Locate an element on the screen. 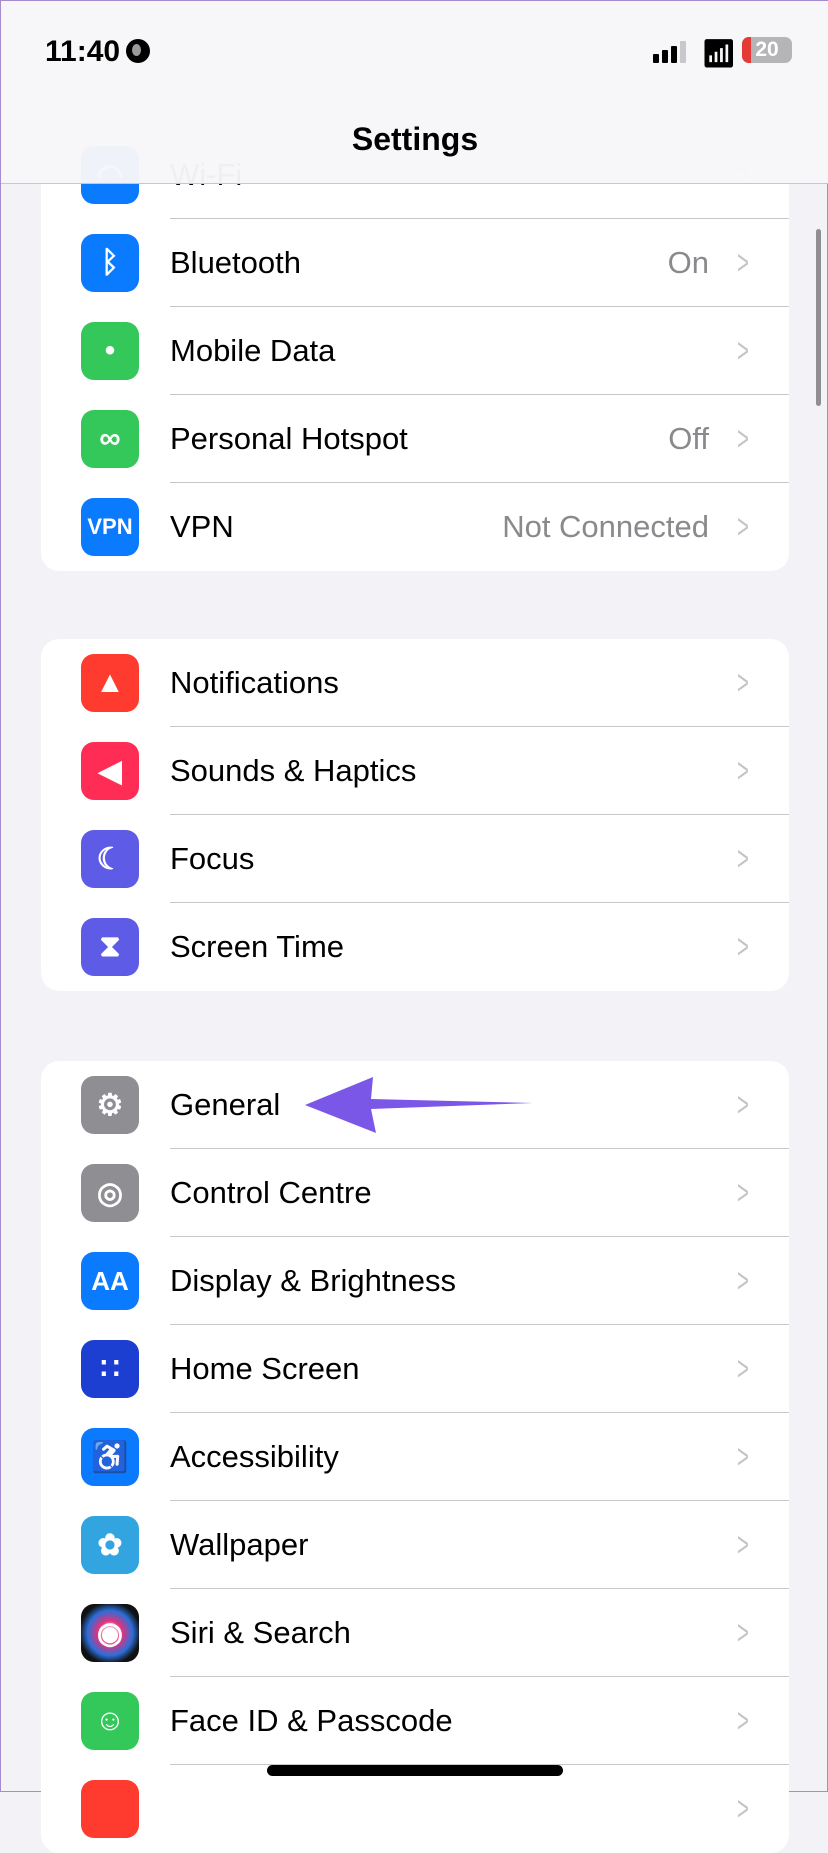 The height and width of the screenshot is (1853, 828). row-label: Bluetooth is located at coordinates (235, 262).